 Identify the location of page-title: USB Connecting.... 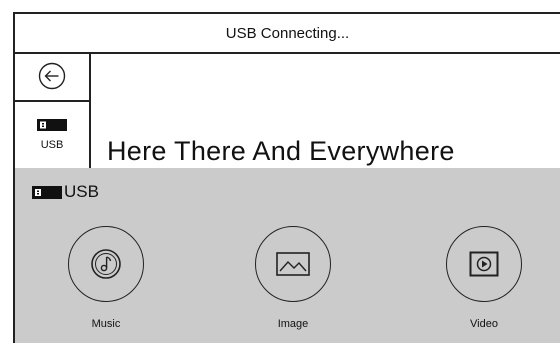
(287, 33).